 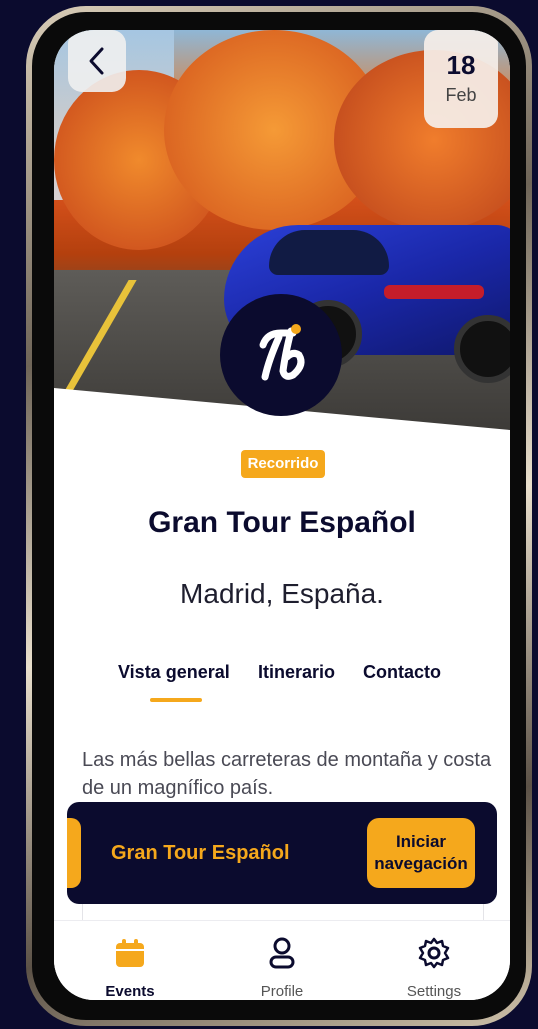 I want to click on section-tabs: Vista general Itinerario Contacto, so click(x=308, y=682).